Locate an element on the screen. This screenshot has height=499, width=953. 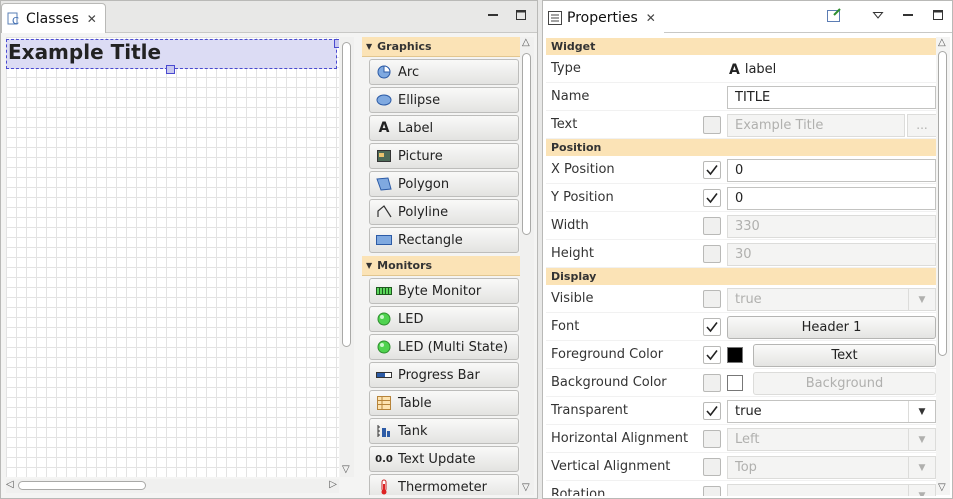
property-row-vertical-alignment: Vertical Alignment Top ▼ is located at coordinates (741, 467).